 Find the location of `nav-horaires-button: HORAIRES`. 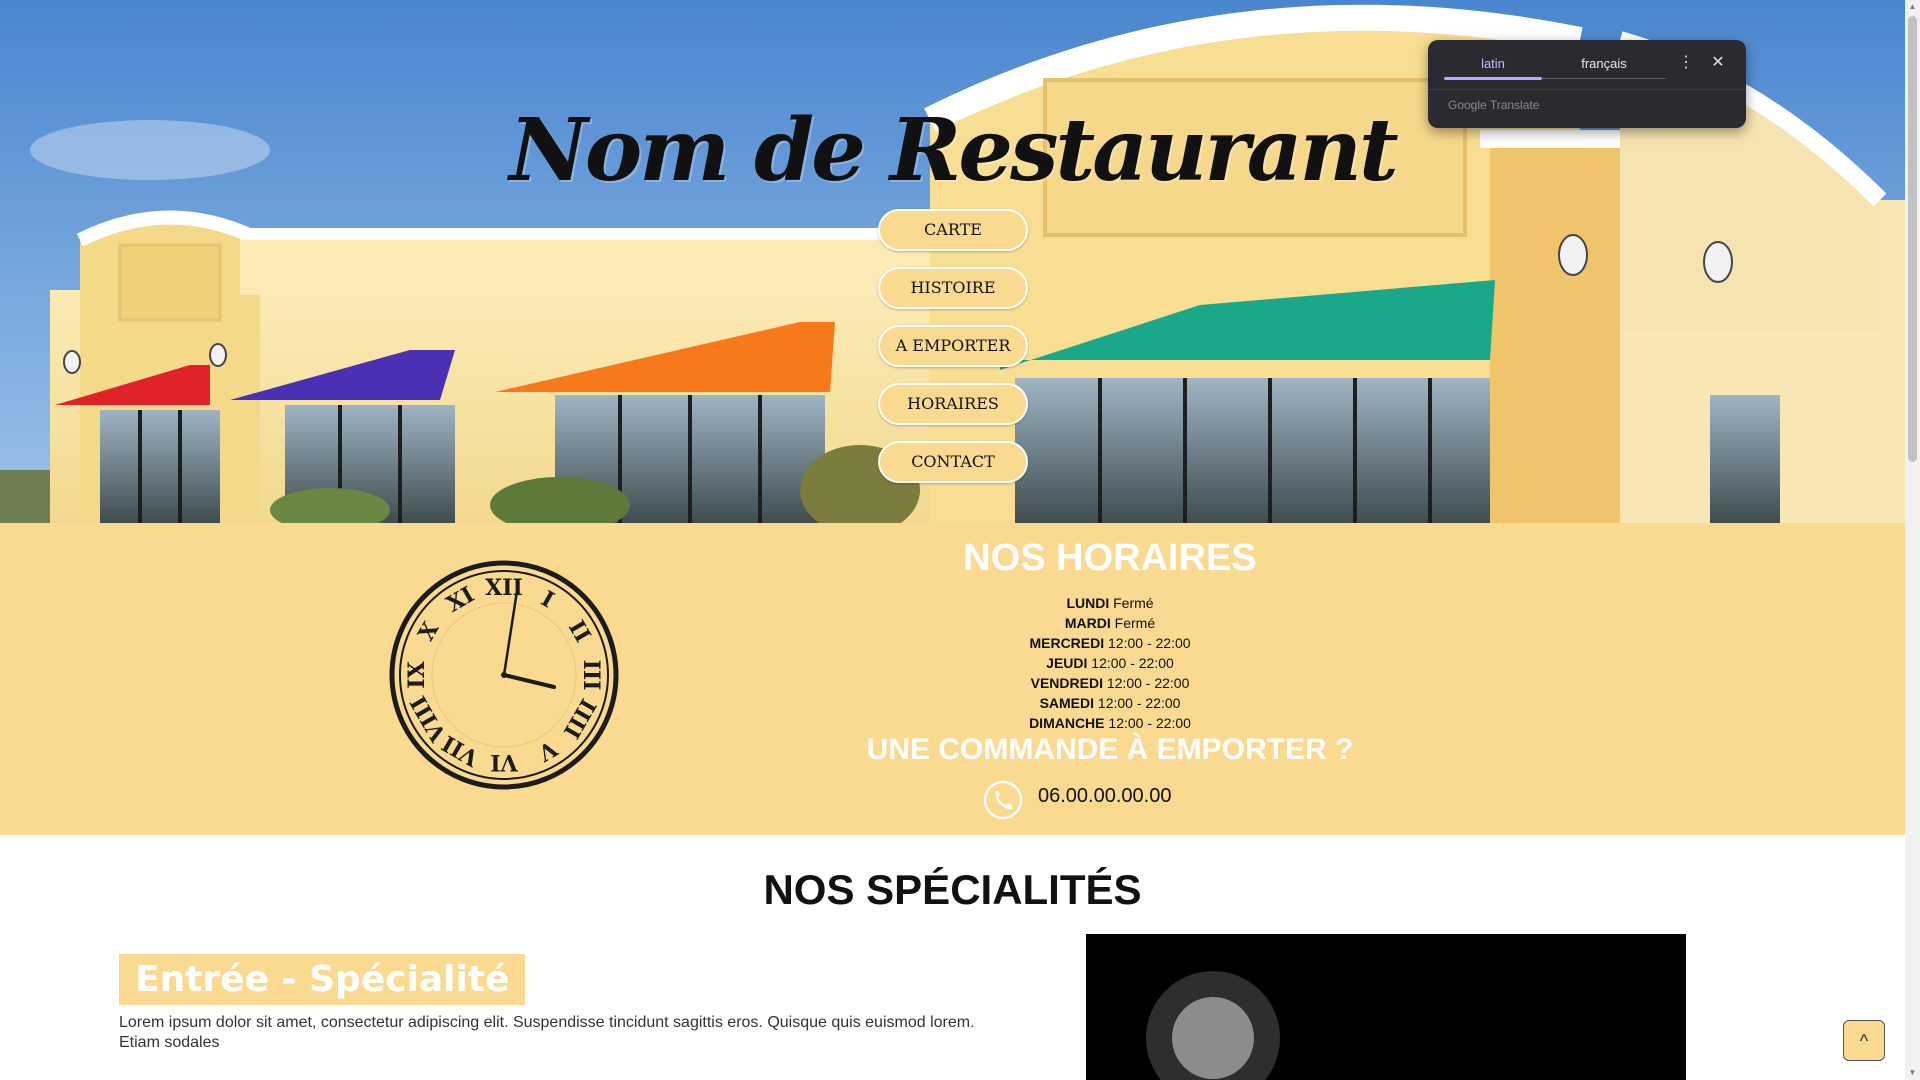

nav-horaires-button: HORAIRES is located at coordinates (953, 404).